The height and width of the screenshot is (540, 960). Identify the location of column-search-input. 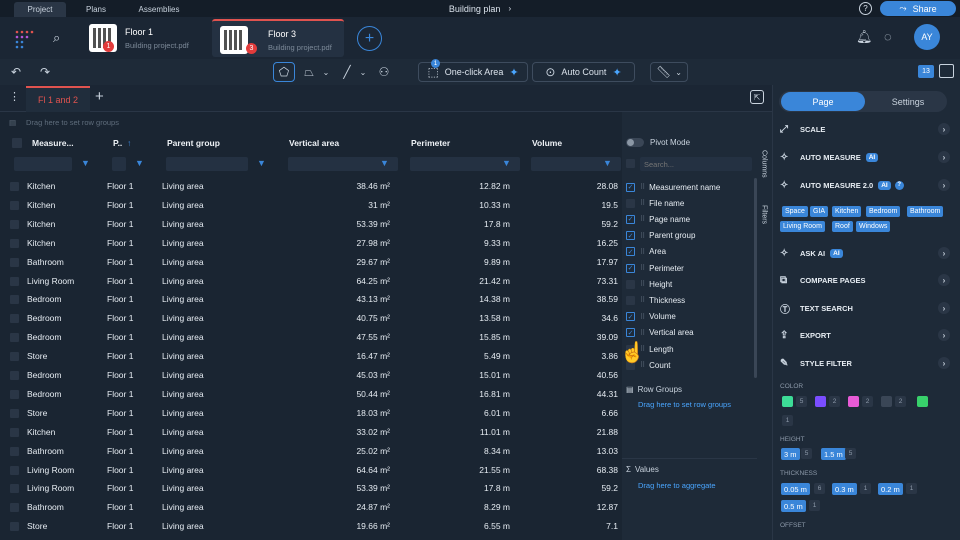
(696, 164).